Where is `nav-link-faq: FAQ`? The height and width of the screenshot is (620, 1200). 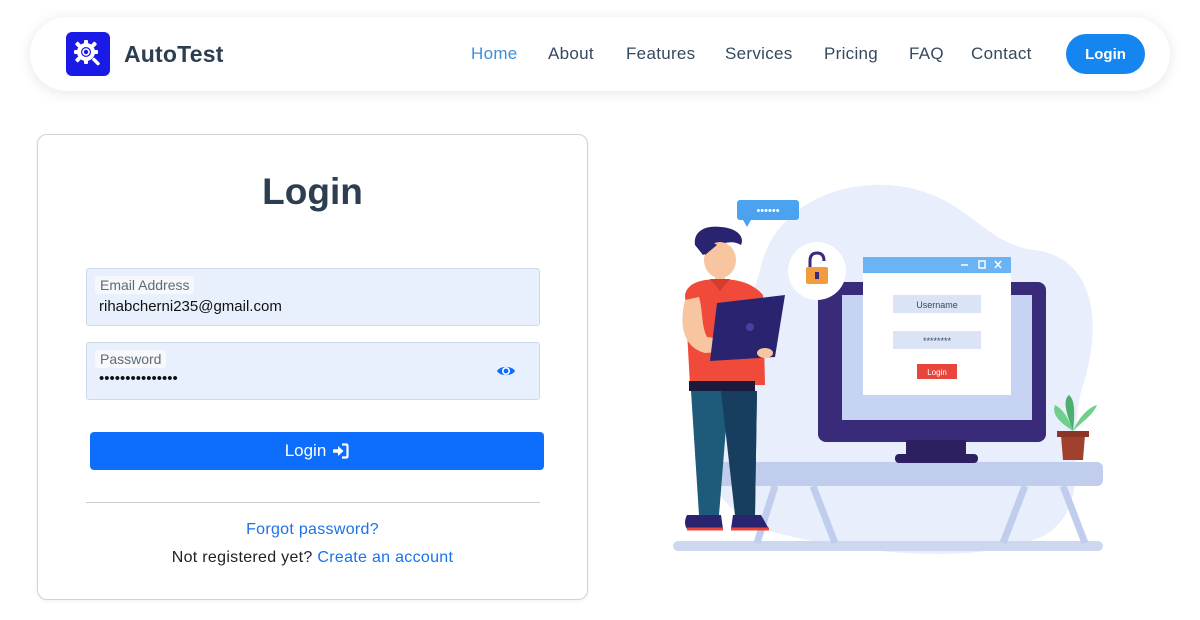 nav-link-faq: FAQ is located at coordinates (926, 54).